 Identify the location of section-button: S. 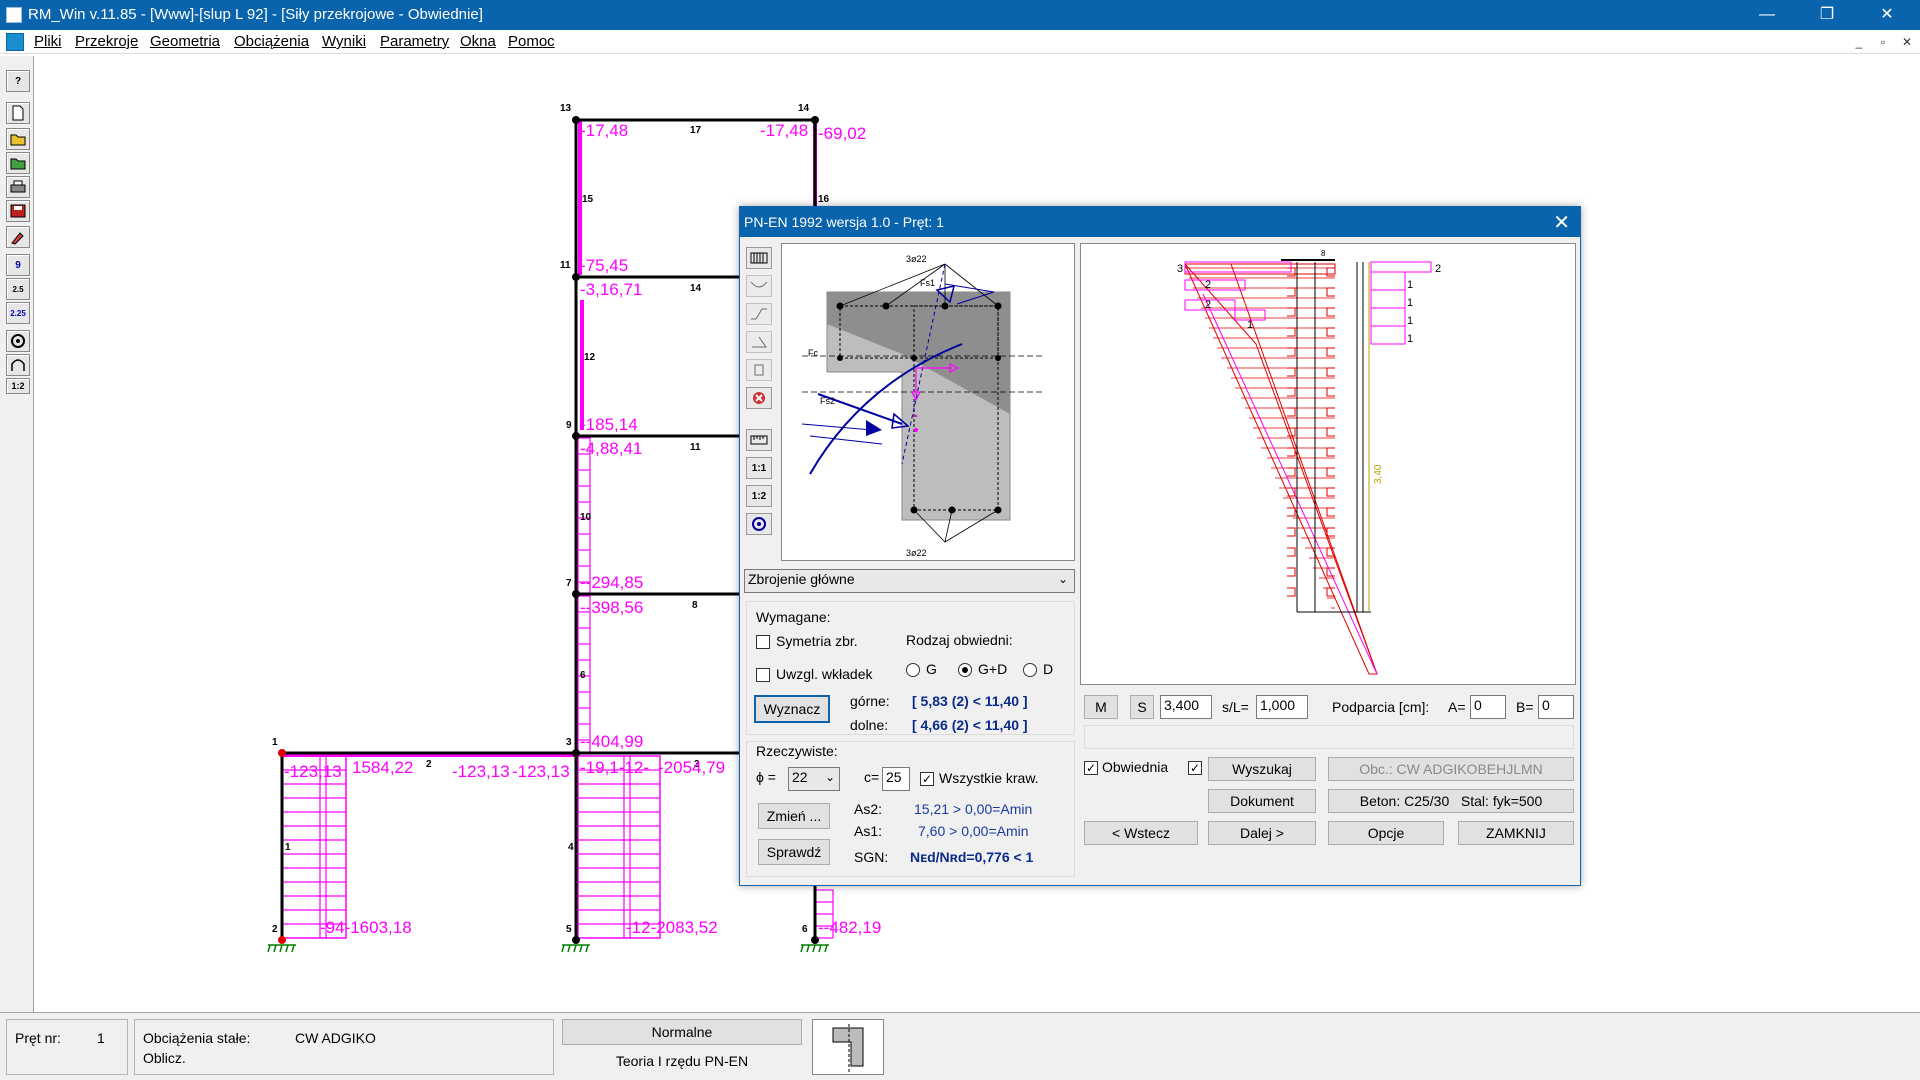
(1142, 707).